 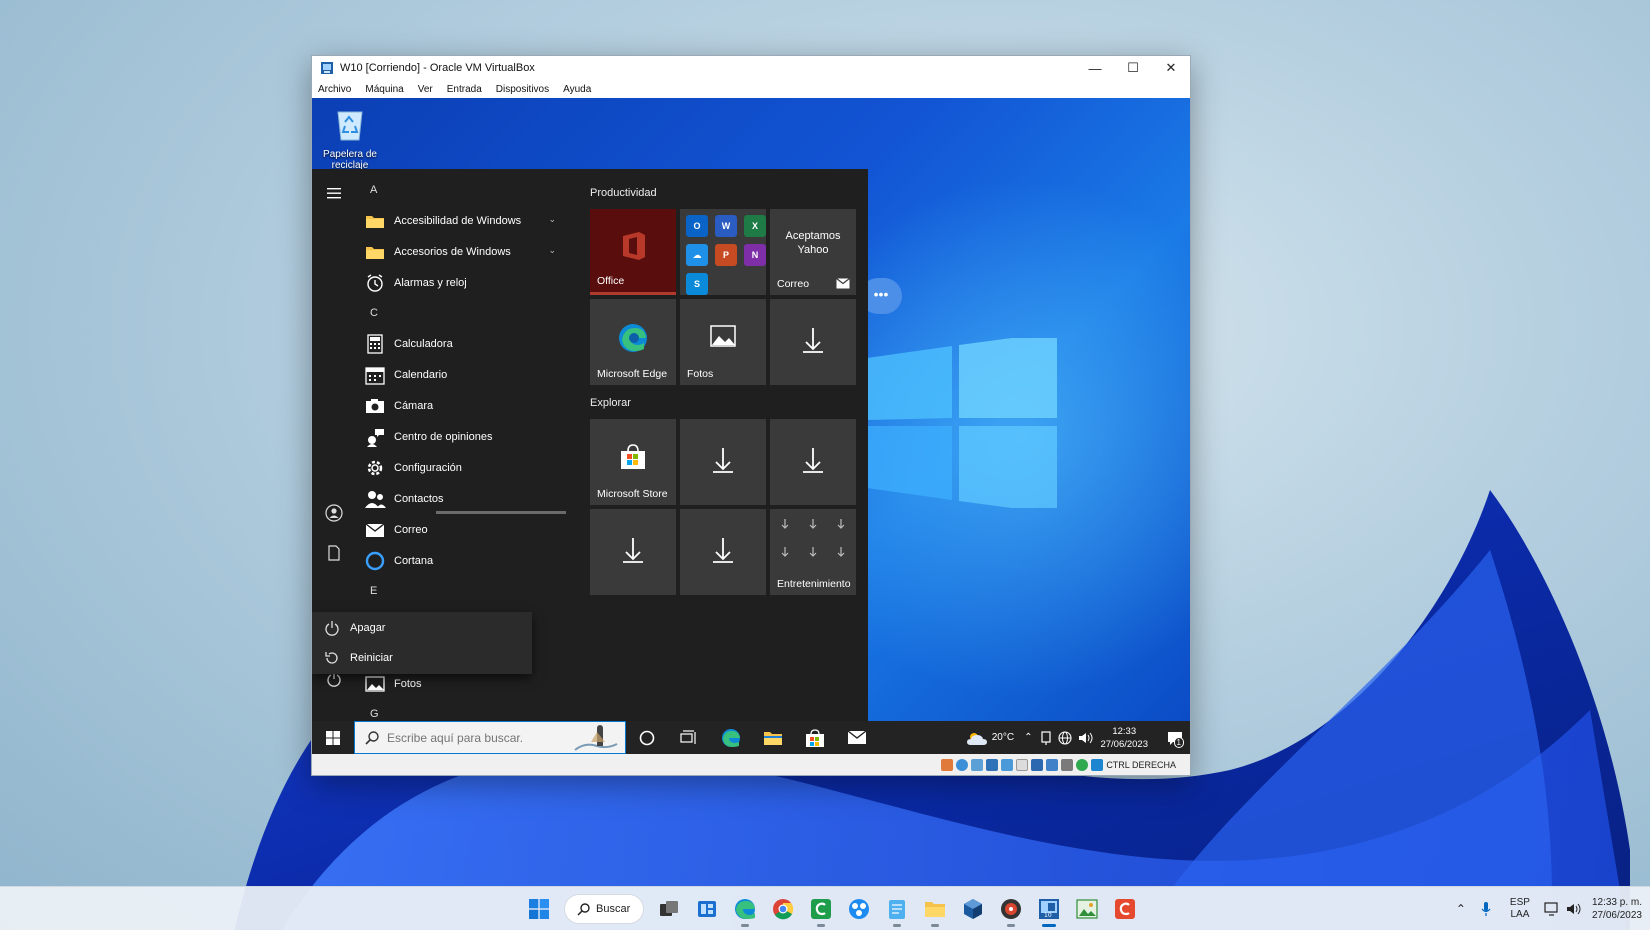 I want to click on user-account-button, so click(x=334, y=513).